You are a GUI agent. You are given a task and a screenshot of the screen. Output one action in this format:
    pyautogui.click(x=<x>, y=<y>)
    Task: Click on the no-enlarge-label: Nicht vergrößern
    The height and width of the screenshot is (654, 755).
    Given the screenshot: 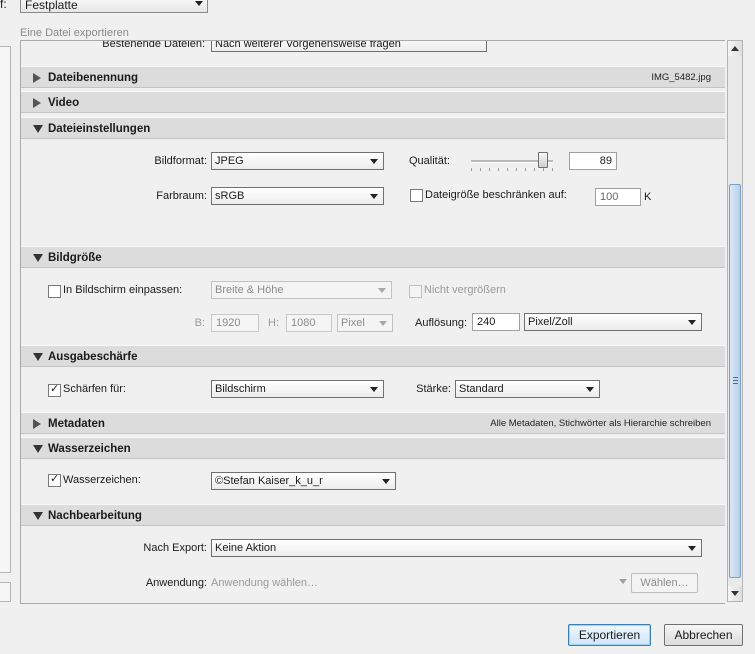 What is the action you would take?
    pyautogui.click(x=465, y=290)
    